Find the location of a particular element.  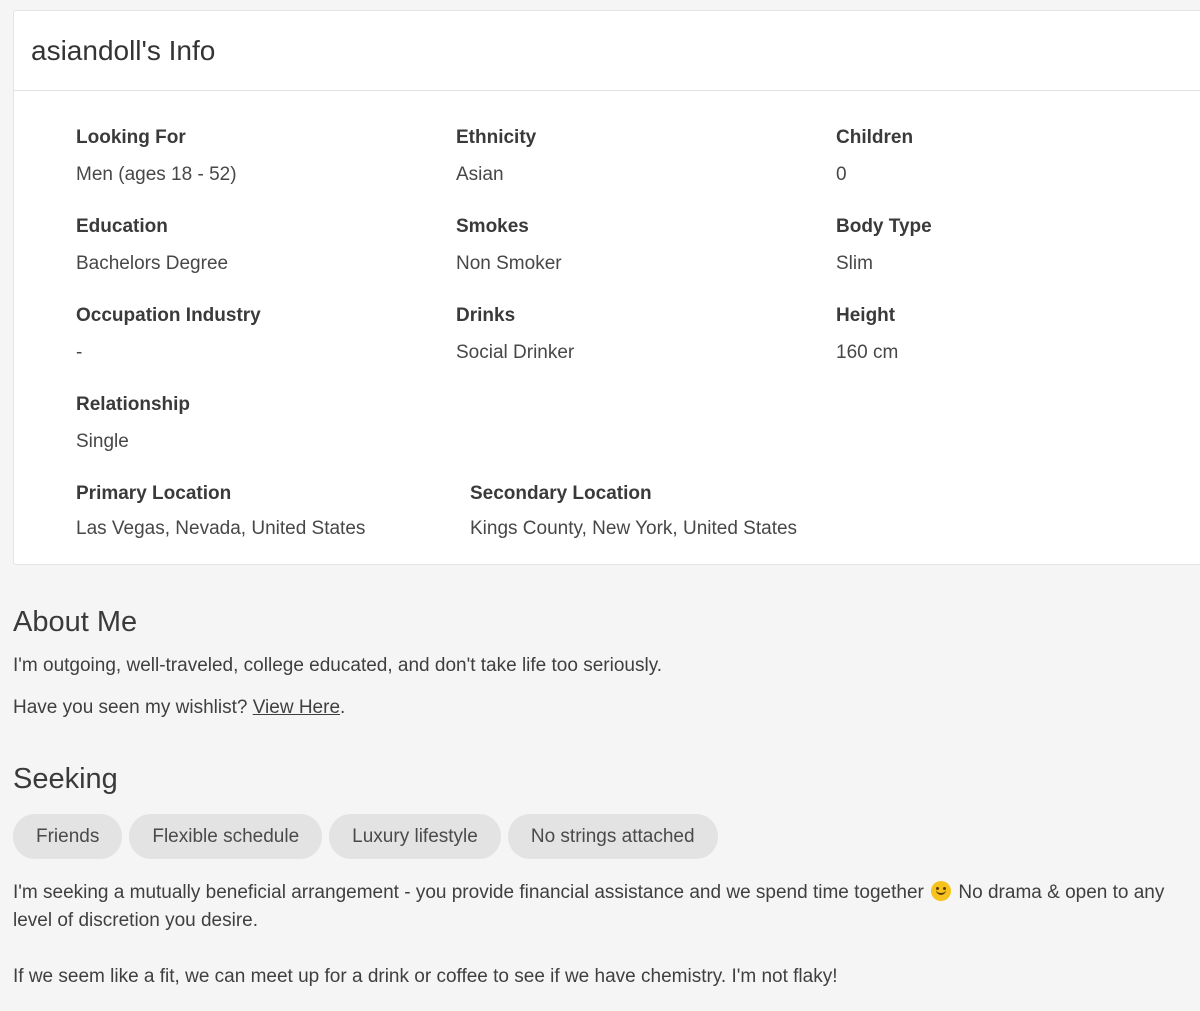

view-wishlist-link: View Here is located at coordinates (296, 707).